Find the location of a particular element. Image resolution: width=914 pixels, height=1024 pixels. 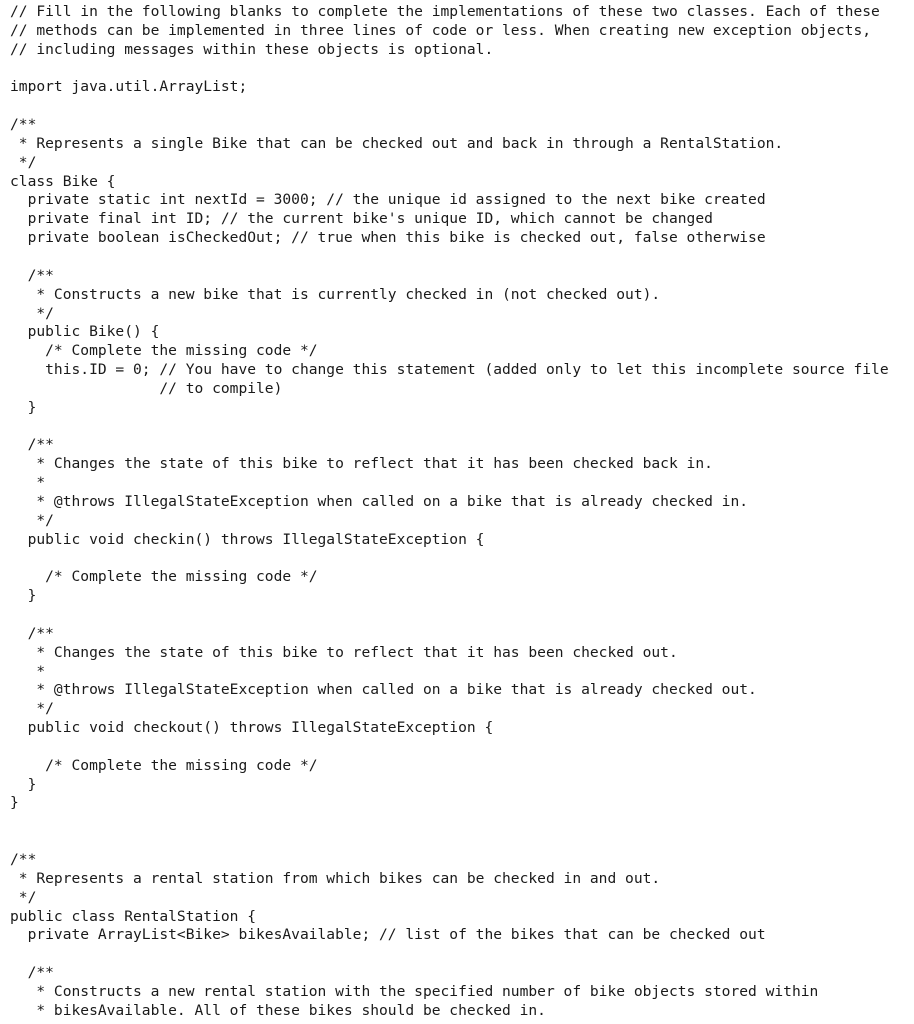

code-line: import java.util.ArrayList; is located at coordinates (129, 87).